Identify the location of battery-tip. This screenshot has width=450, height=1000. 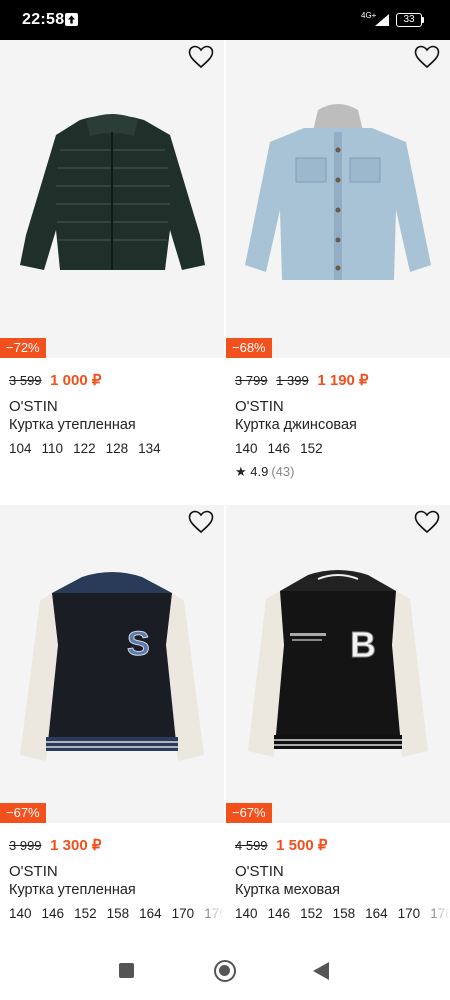
(423, 20).